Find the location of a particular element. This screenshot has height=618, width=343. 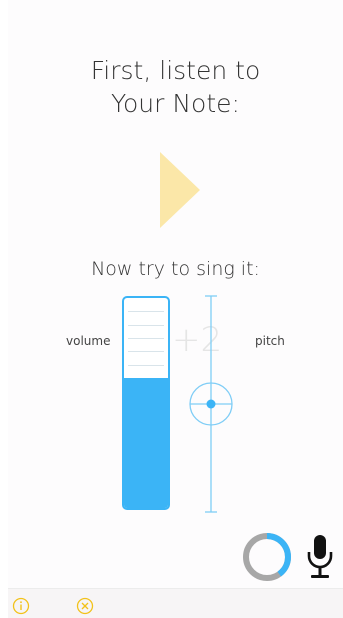

page-title: First, listen to Your Note: is located at coordinates (175, 87).